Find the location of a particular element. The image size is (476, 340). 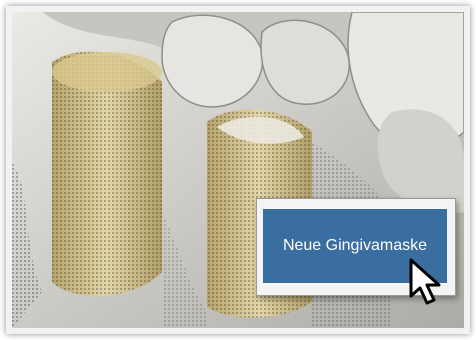

mouse-pointer-icon is located at coordinates (425, 281).